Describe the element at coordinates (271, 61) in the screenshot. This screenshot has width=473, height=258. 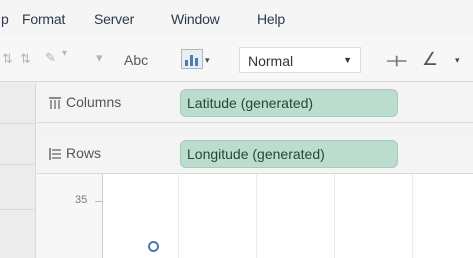
I see `fit-select-value: Normal` at that location.